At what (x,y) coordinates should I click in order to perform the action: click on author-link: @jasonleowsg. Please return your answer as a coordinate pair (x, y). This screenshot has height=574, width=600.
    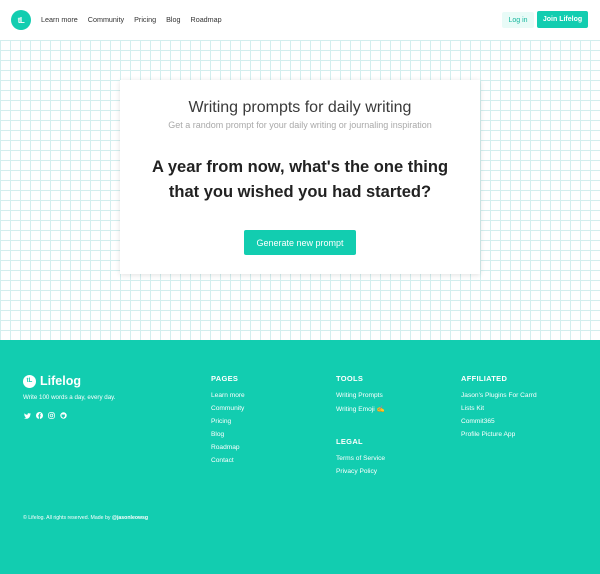
    Looking at the image, I should click on (130, 518).